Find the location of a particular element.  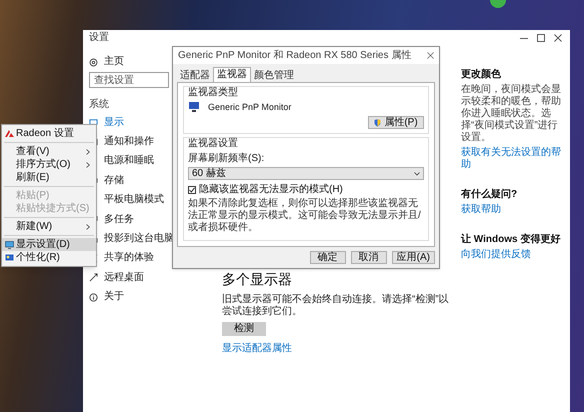

home-link: 主页 is located at coordinates (106, 62).